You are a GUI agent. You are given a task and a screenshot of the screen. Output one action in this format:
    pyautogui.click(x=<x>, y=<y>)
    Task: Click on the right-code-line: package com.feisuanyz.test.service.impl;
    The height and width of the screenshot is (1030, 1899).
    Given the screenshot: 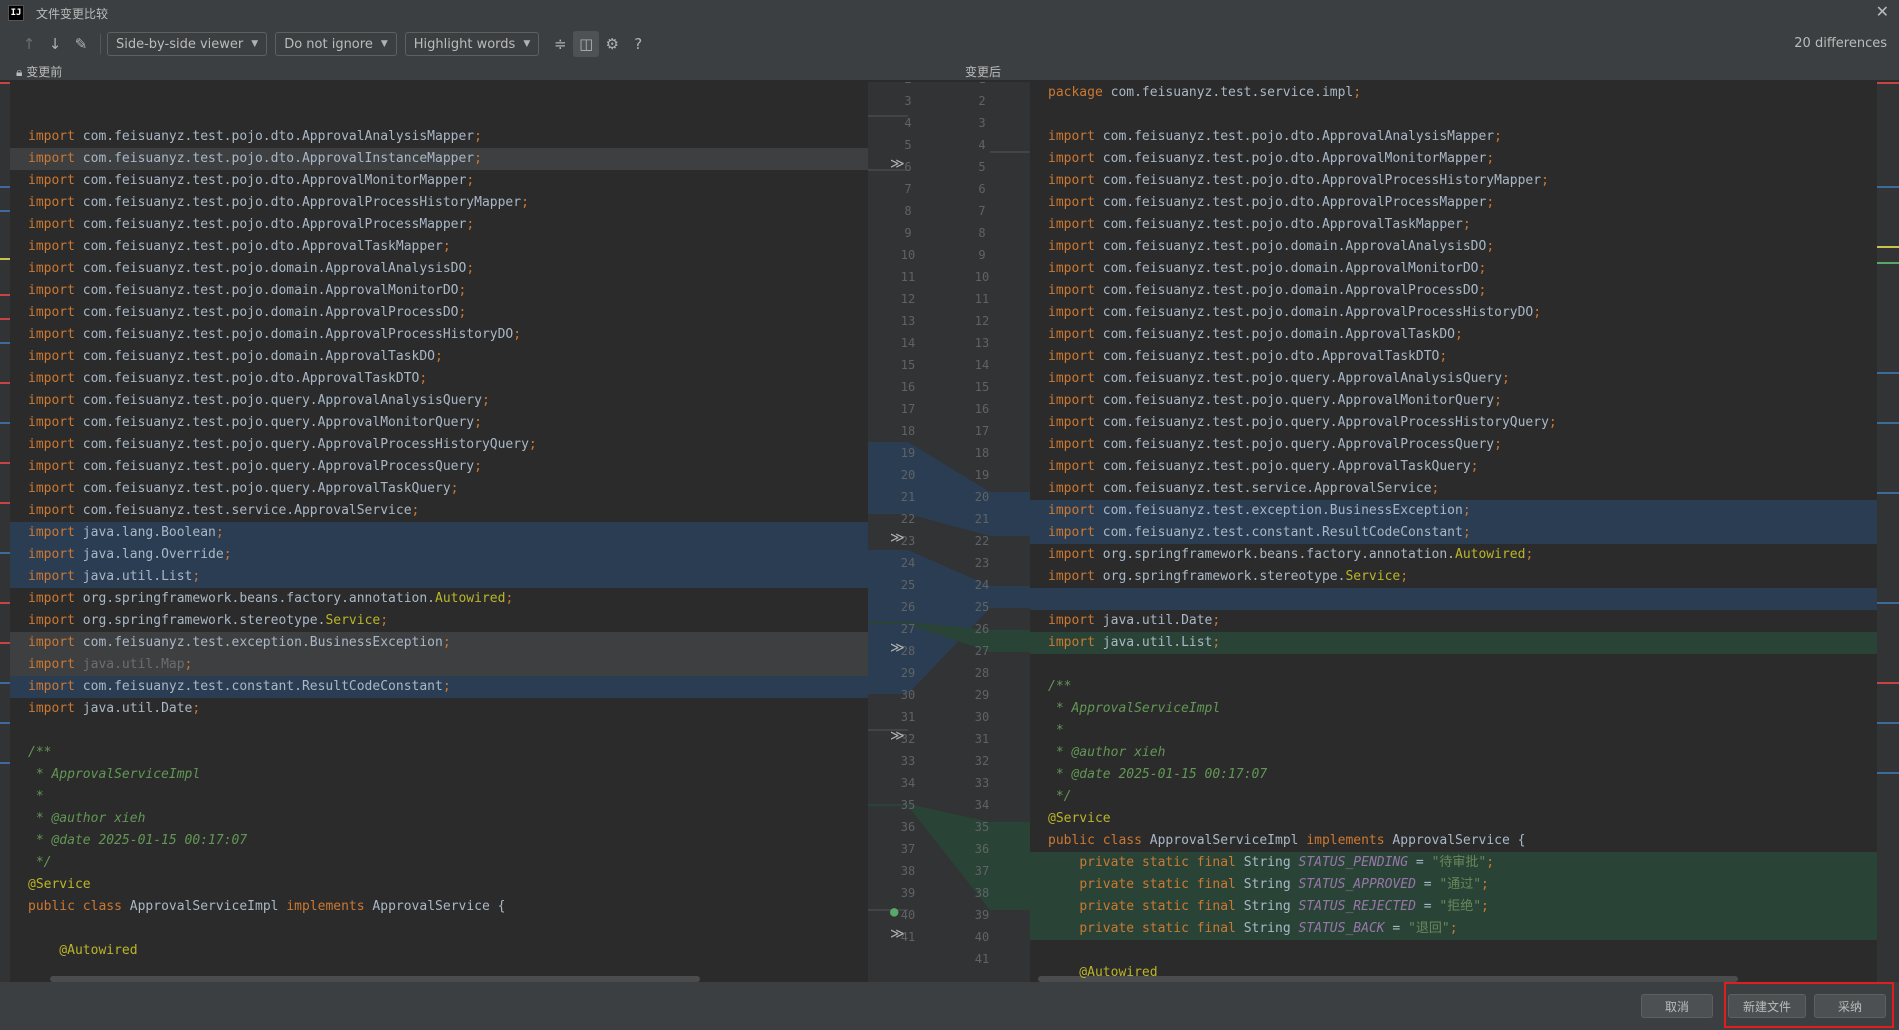 What is the action you would take?
    pyautogui.click(x=1453, y=93)
    